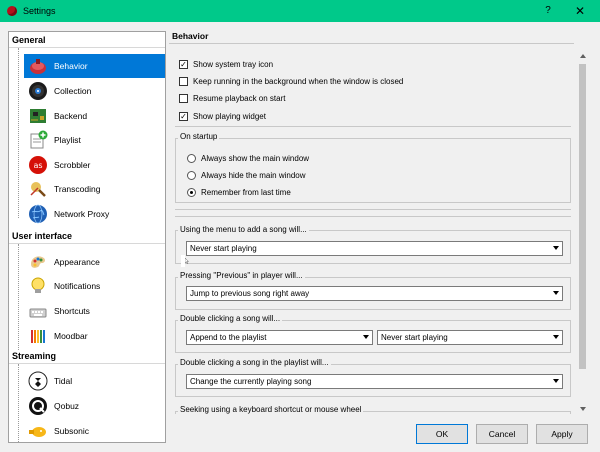  Describe the element at coordinates (502, 434) in the screenshot. I see `cancel-button: Cancel` at that location.